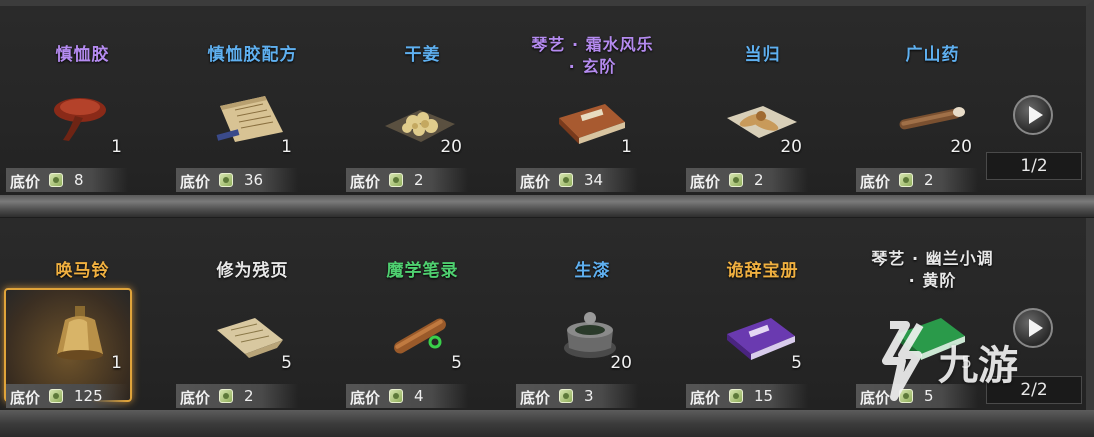 The image size is (1094, 437). I want to click on item-slot: 干姜 20 底价 2, so click(425, 105).